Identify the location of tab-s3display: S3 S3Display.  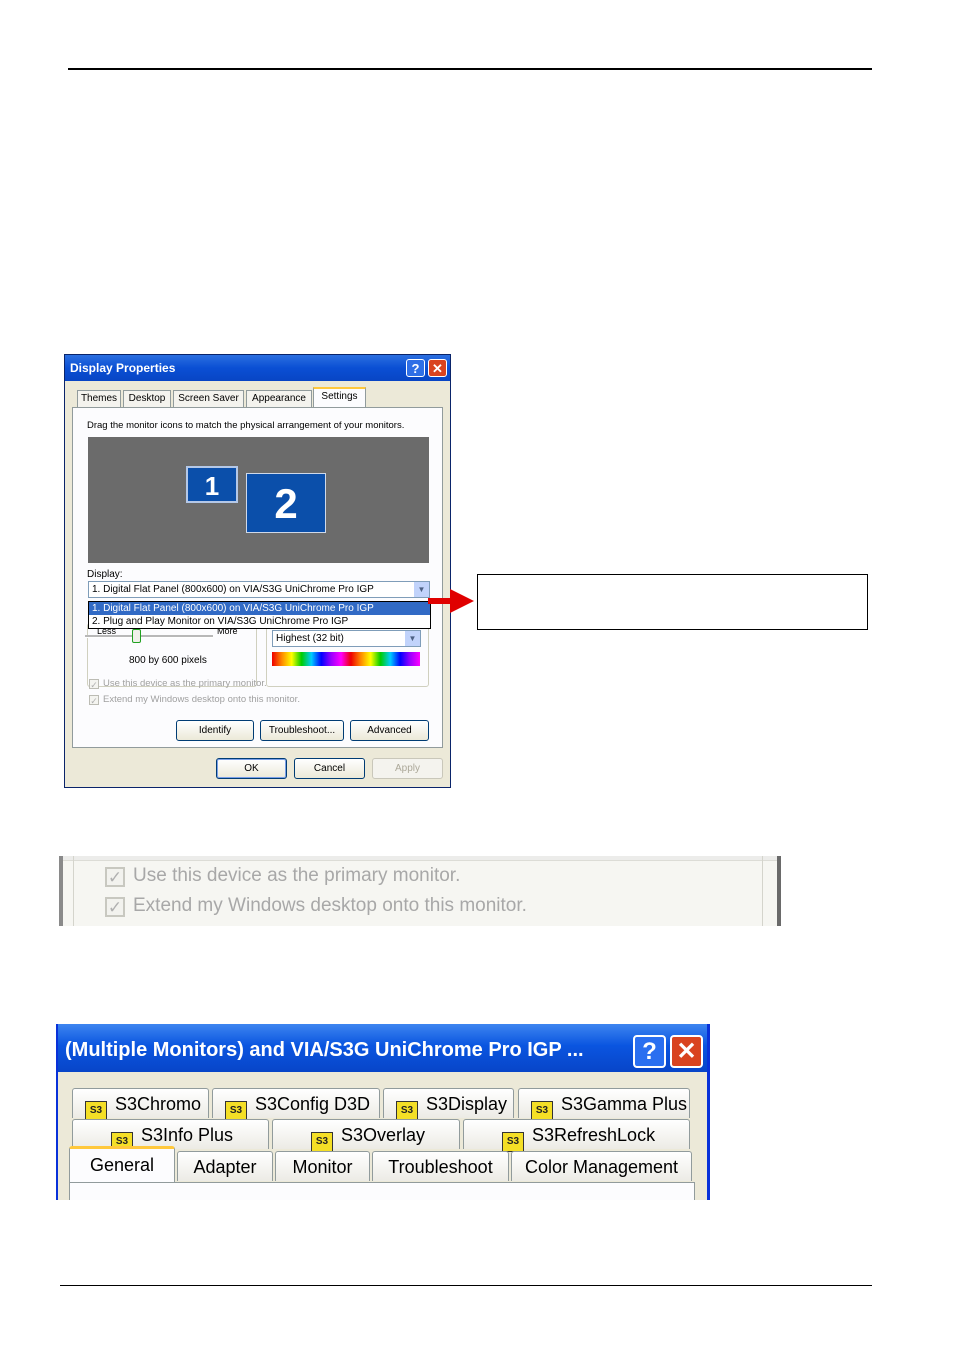
(448, 1104).